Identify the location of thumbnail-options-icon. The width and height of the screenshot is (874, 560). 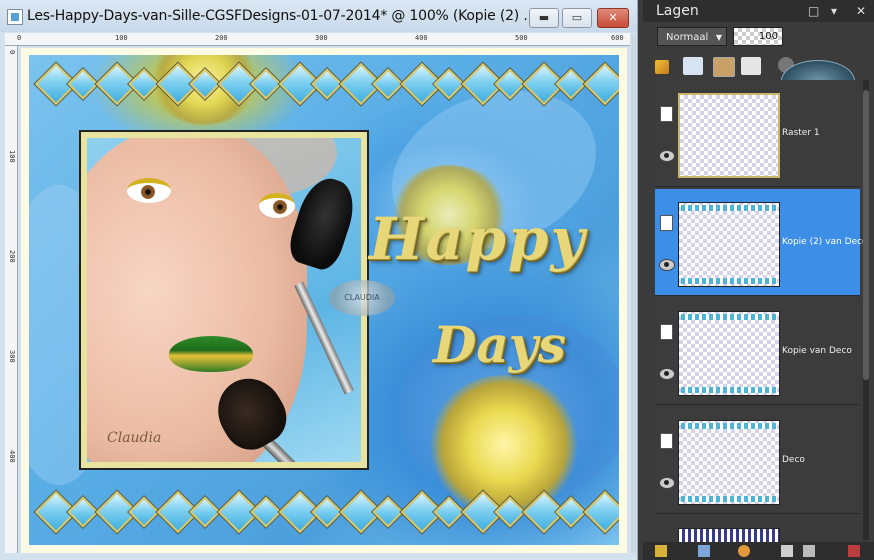
(751, 66).